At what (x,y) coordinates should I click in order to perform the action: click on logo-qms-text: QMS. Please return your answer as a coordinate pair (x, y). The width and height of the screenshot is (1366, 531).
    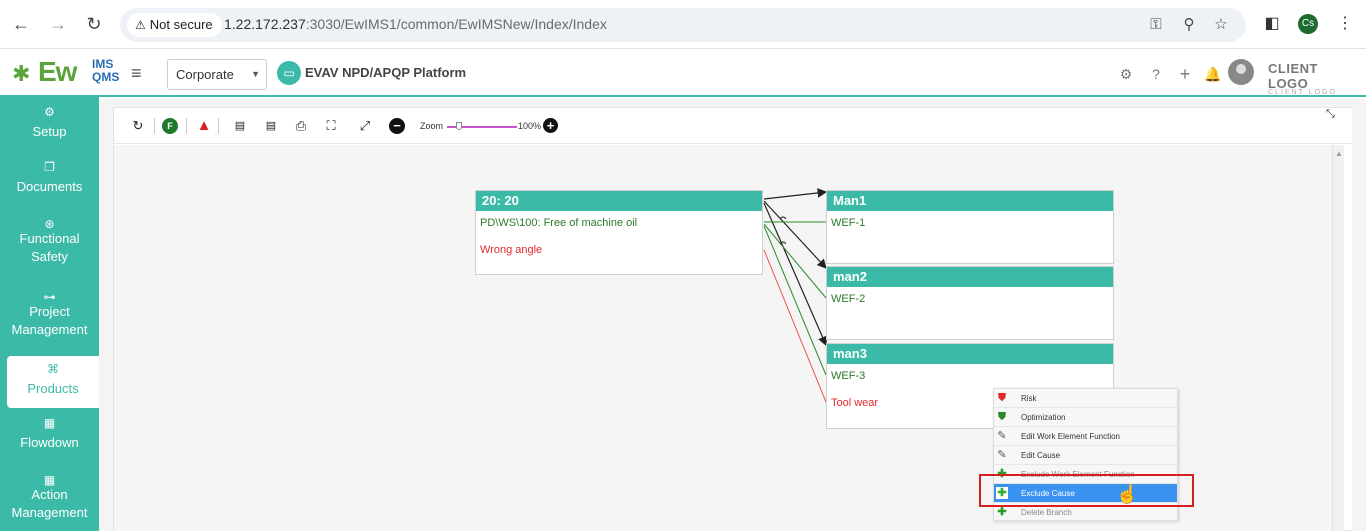
    Looking at the image, I should click on (106, 77).